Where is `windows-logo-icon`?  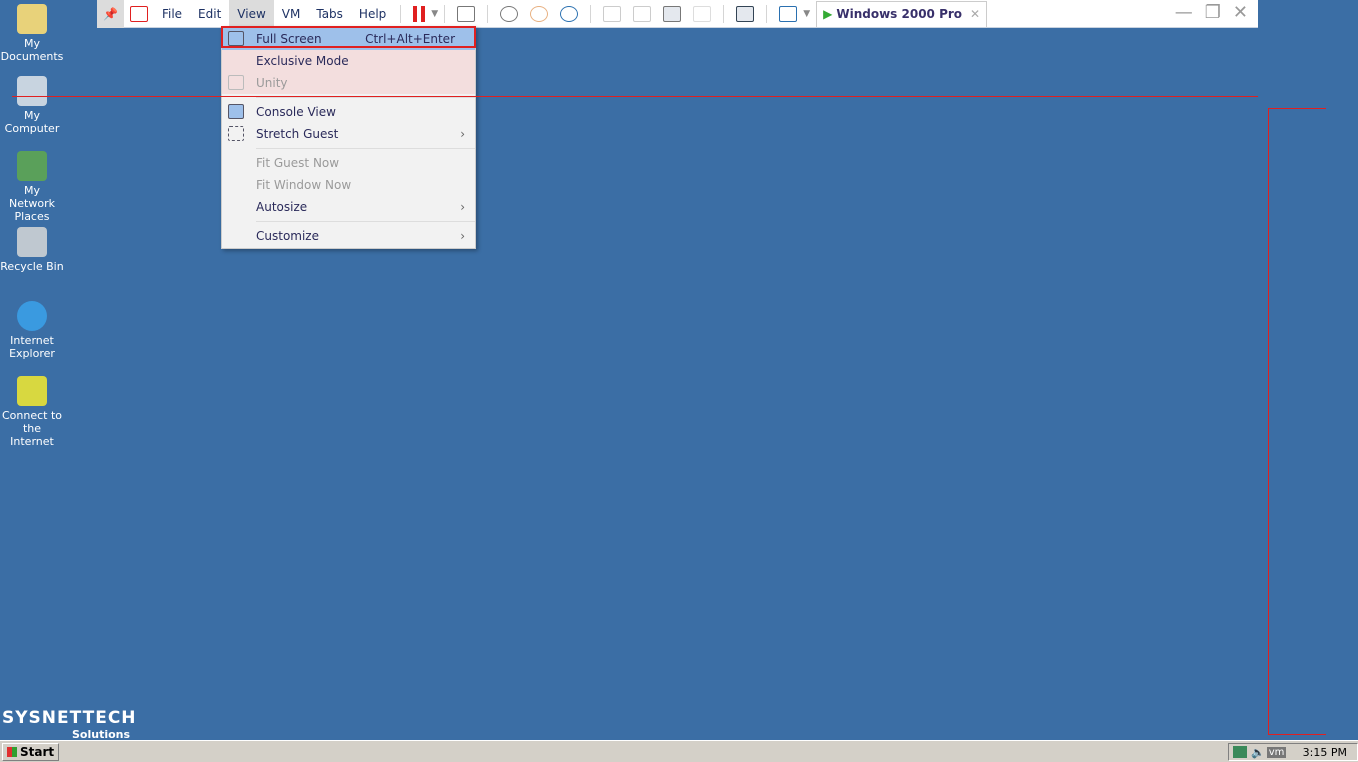
windows-logo-icon is located at coordinates (12, 752).